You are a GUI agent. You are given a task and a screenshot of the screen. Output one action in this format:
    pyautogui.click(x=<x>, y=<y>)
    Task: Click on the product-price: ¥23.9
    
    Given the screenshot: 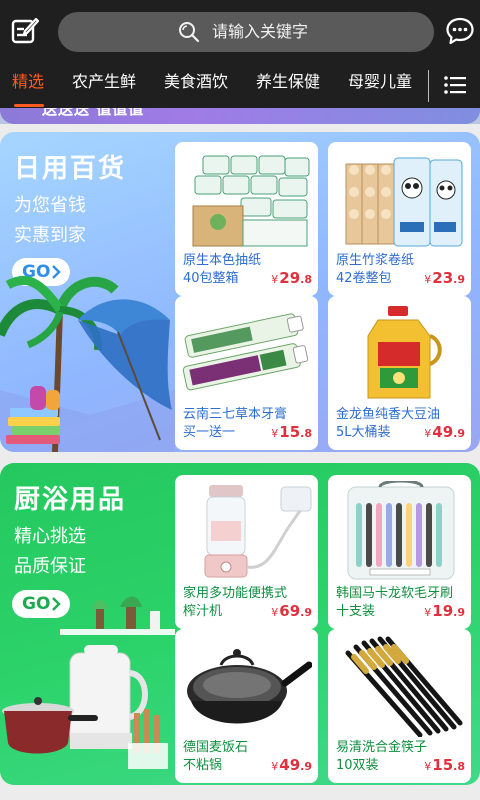 What is the action you would take?
    pyautogui.click(x=444, y=278)
    